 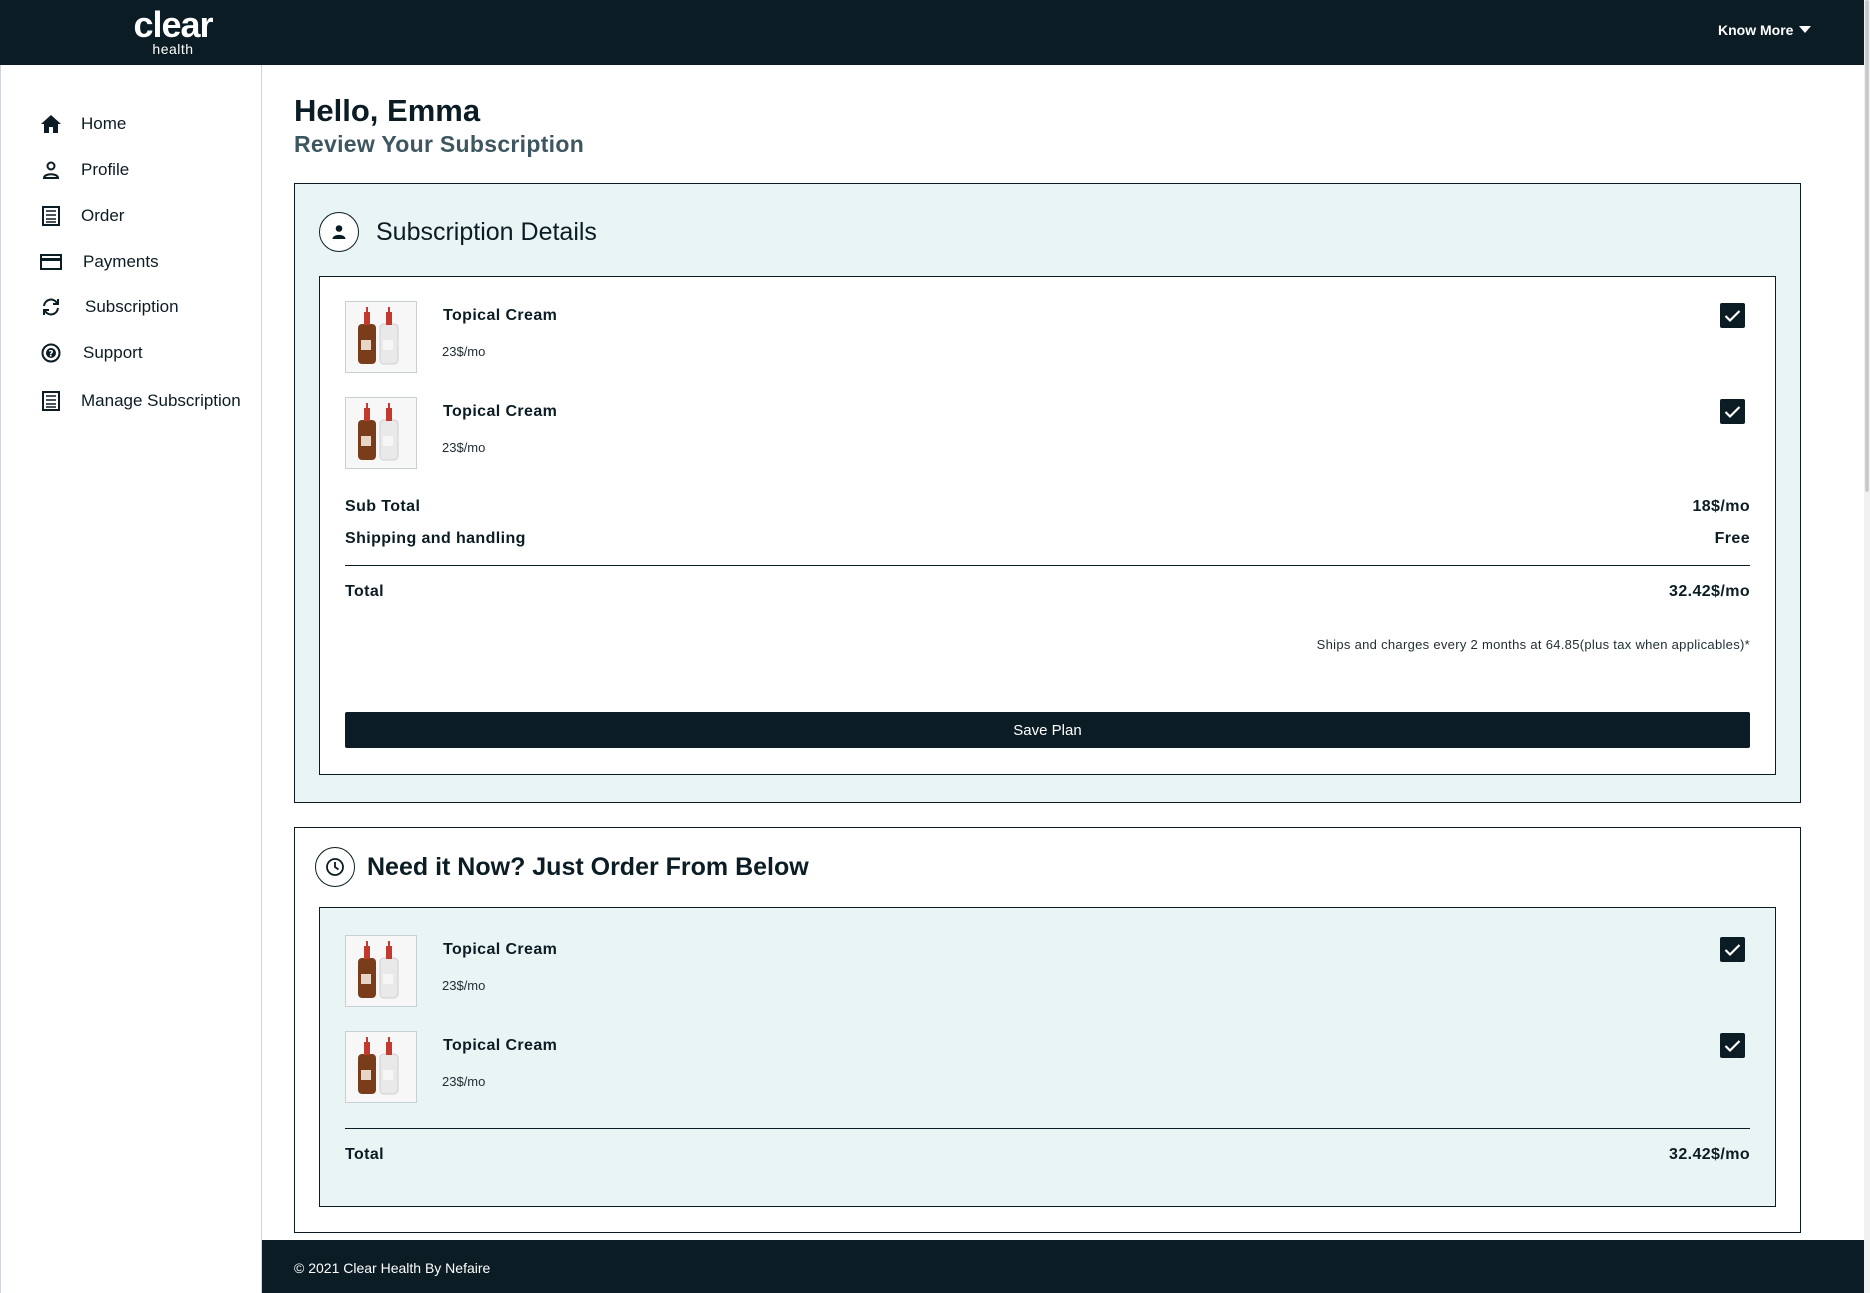 I want to click on page-subtitle: Review Your Subscription, so click(x=439, y=144).